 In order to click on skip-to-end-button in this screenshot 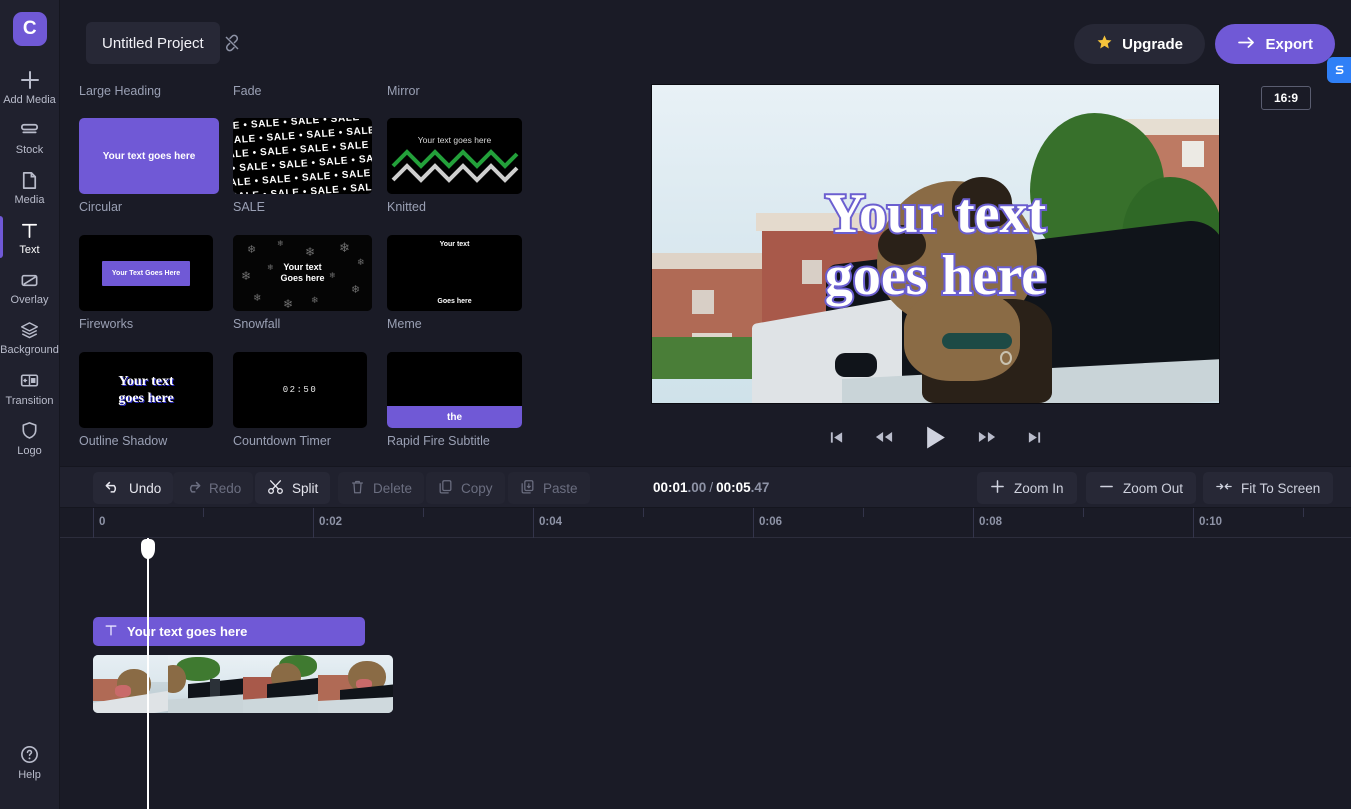, I will do `click(1034, 437)`.